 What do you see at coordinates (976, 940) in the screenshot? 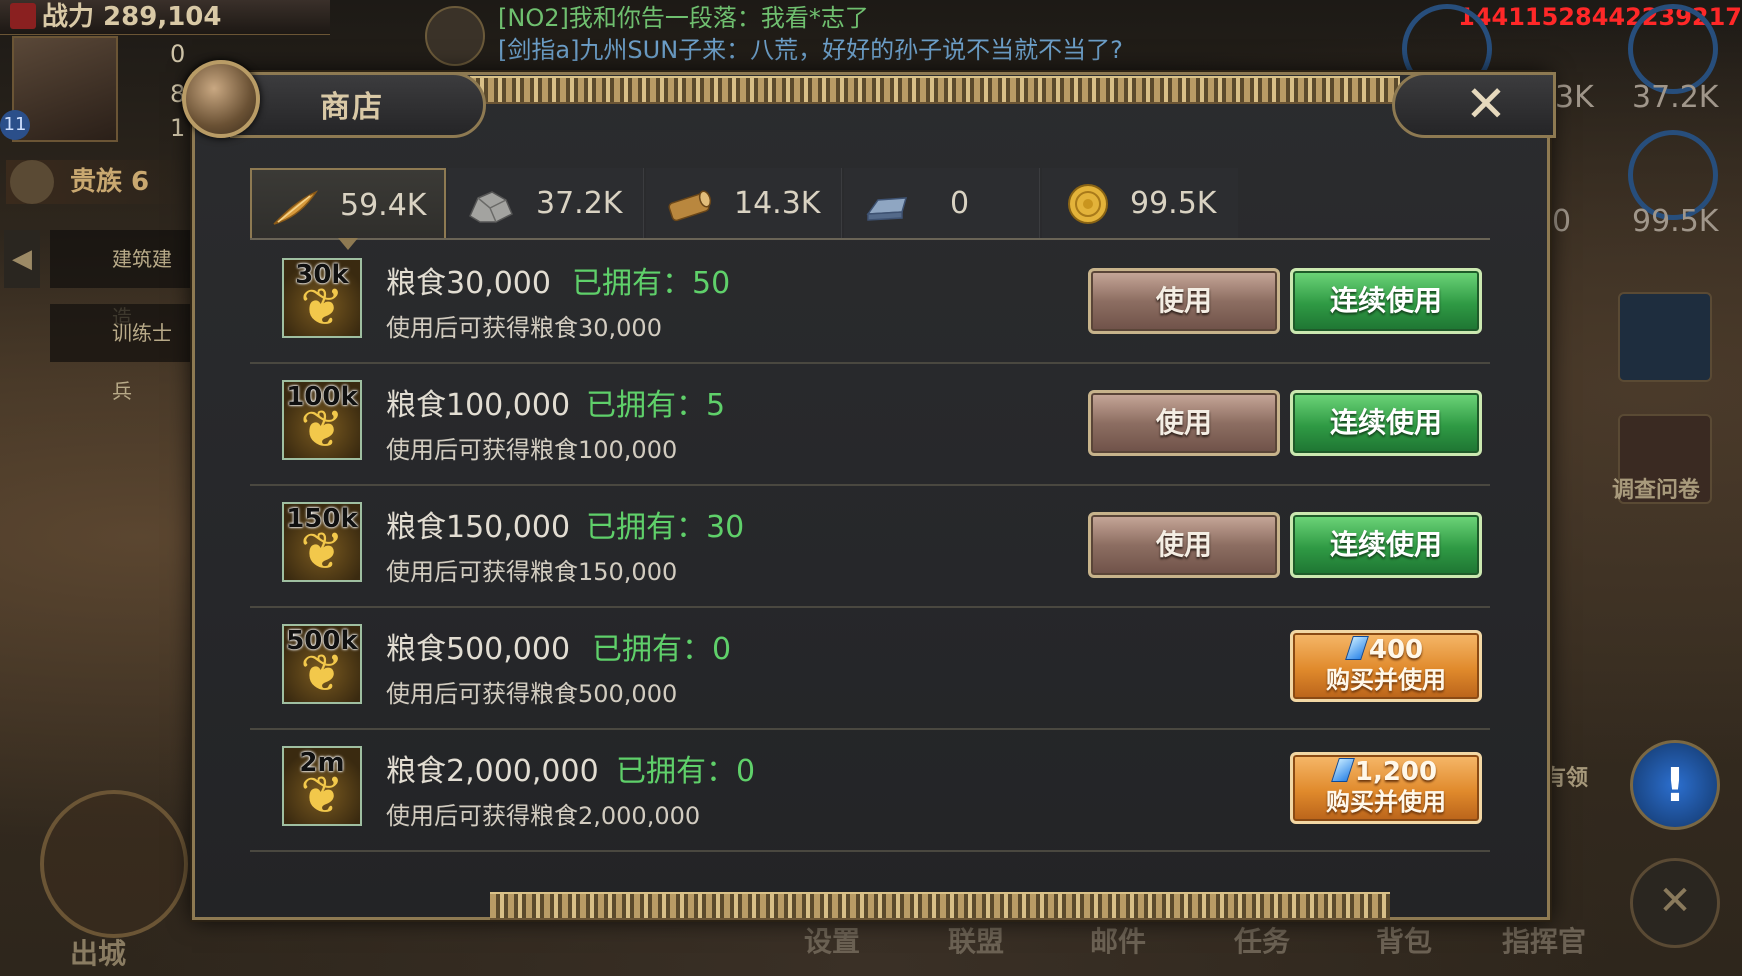
I see `nav-alliance: 联盟` at bounding box center [976, 940].